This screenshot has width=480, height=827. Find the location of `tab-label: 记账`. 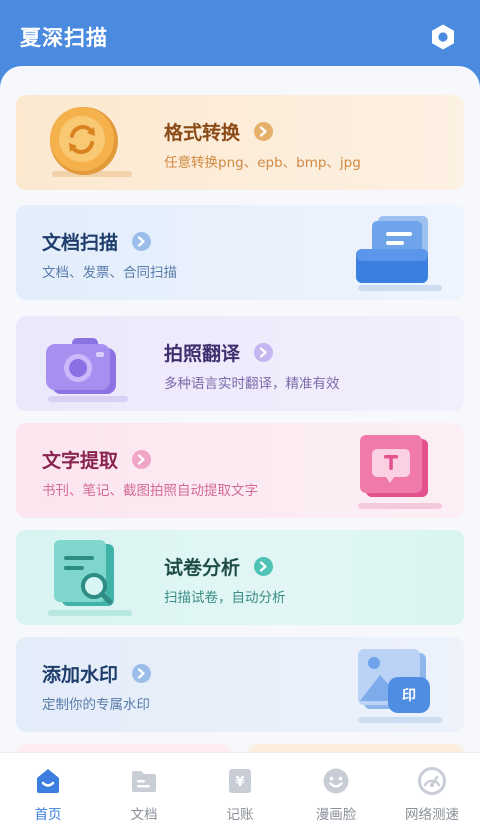

tab-label: 记账 is located at coordinates (240, 815).